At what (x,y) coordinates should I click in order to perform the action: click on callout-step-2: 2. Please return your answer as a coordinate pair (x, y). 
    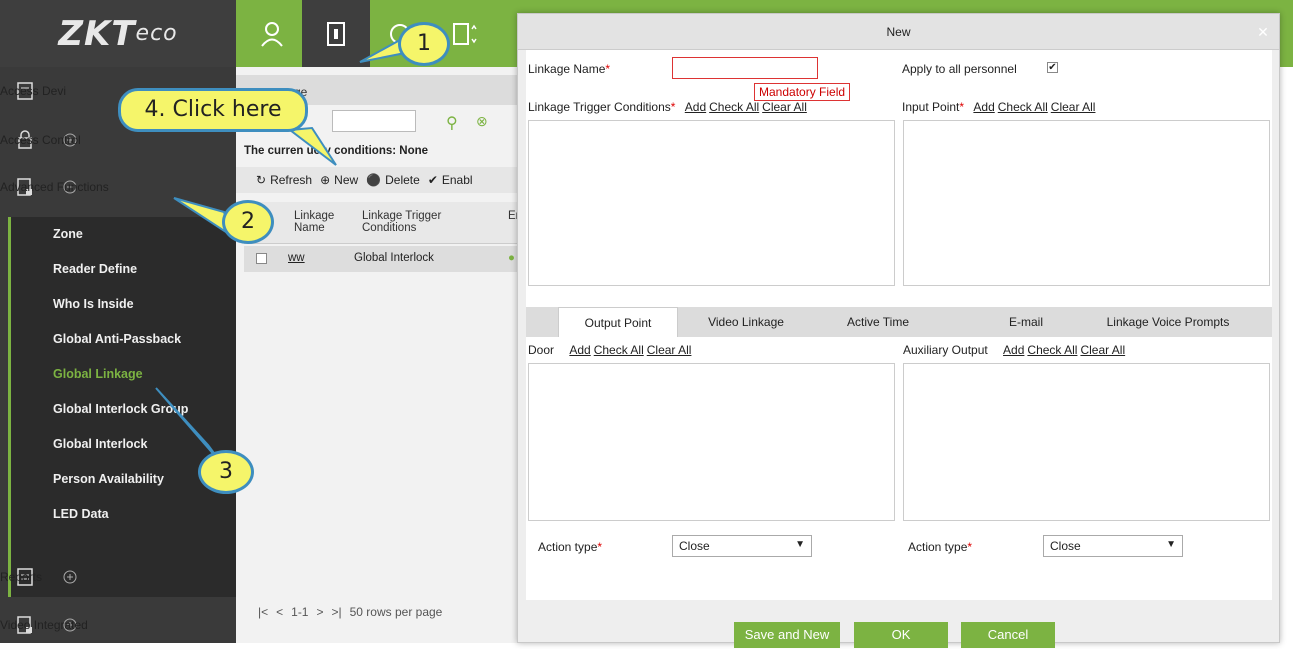
    Looking at the image, I should click on (248, 222).